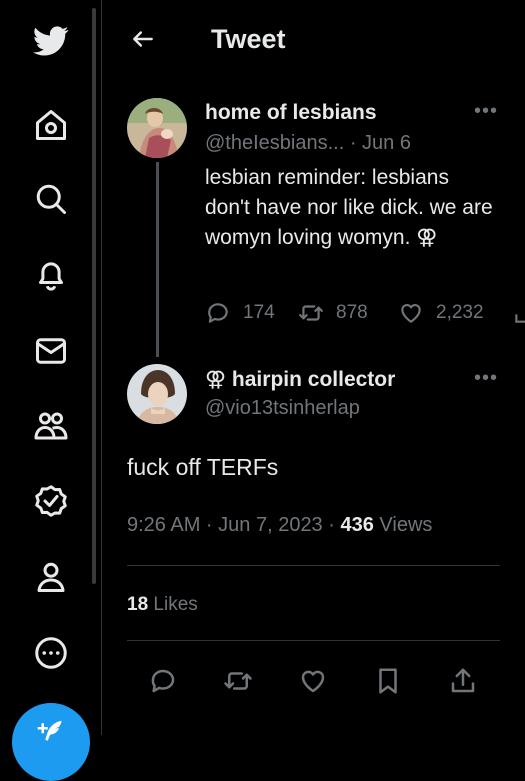 This screenshot has width=525, height=781. I want to click on back-arrow-icon, so click(143, 39).